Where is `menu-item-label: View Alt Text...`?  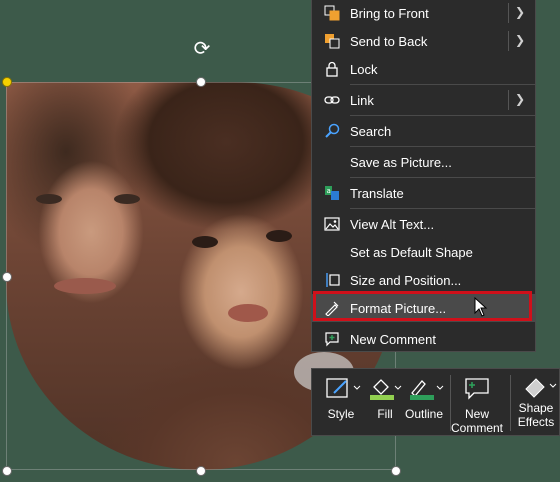 menu-item-label: View Alt Text... is located at coordinates (392, 224).